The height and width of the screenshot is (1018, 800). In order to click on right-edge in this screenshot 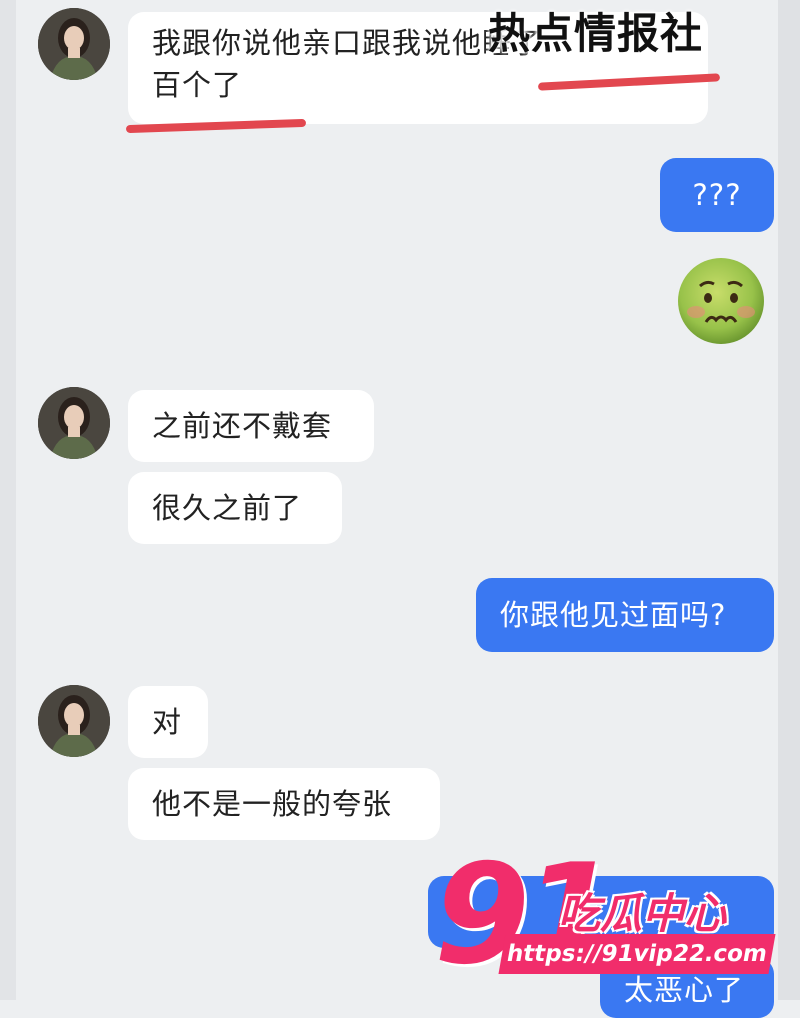, I will do `click(789, 500)`.